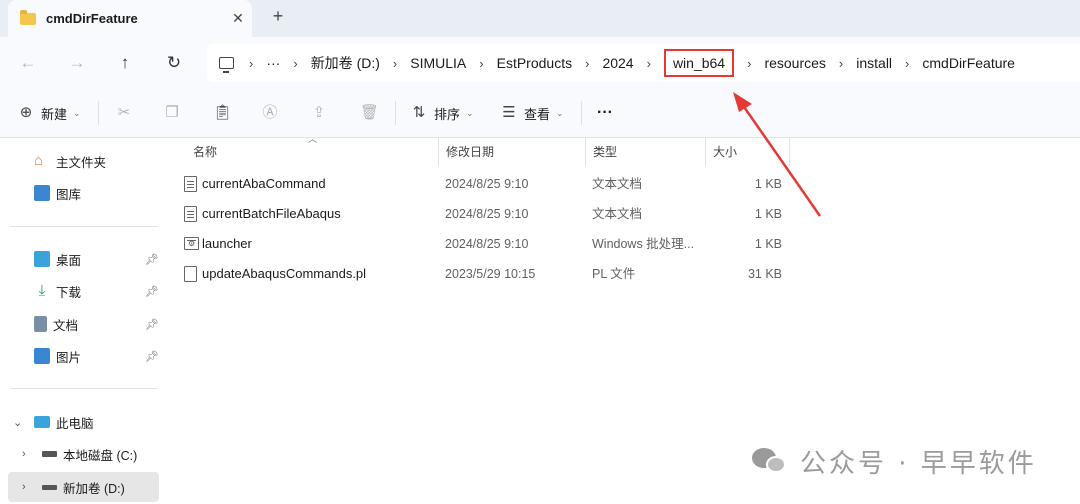 This screenshot has height=504, width=1080. I want to click on back-button: ←, so click(28, 63).